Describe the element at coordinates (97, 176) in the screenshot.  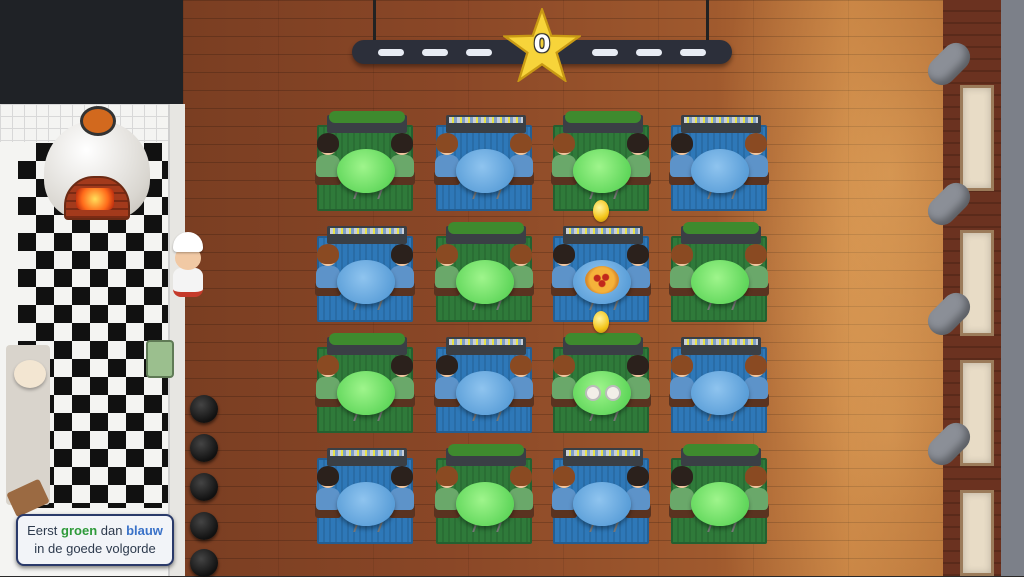
I see `pizza-oven` at that location.